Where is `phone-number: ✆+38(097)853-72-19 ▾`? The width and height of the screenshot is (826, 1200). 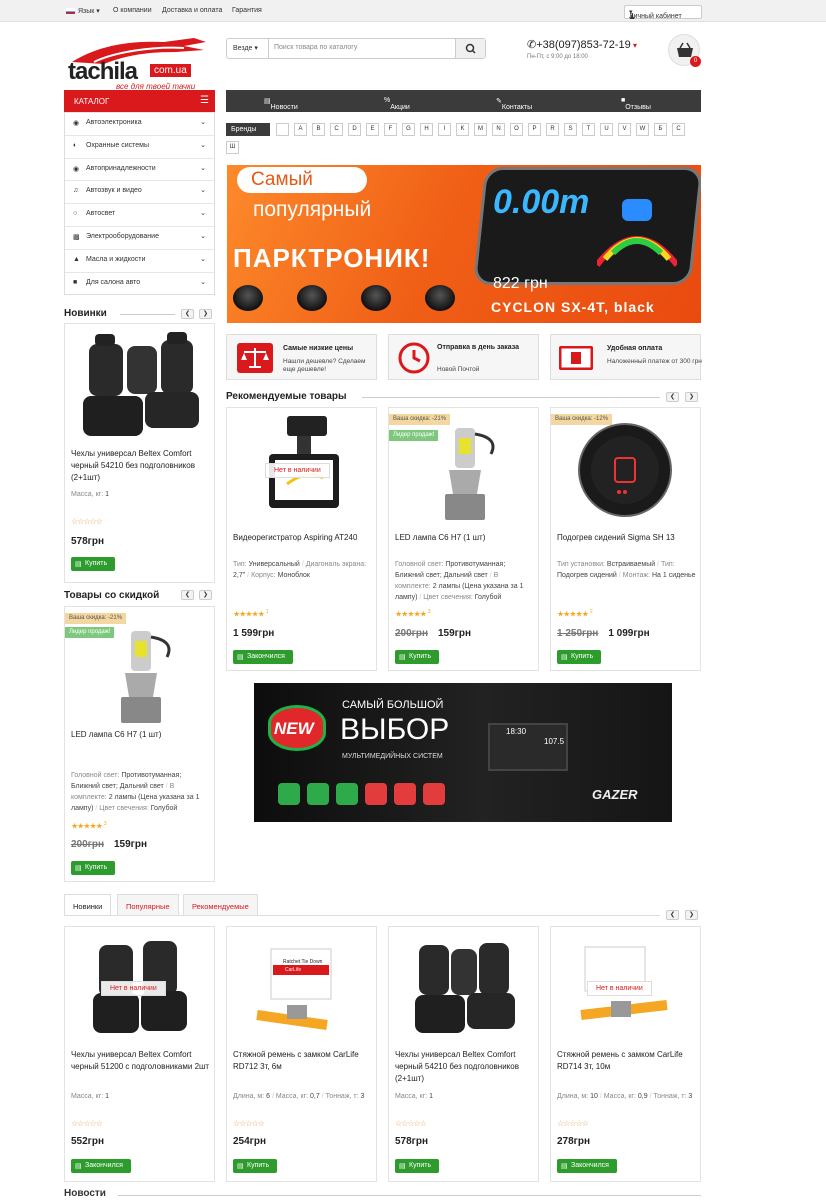 phone-number: ✆+38(097)853-72-19 ▾ is located at coordinates (582, 44).